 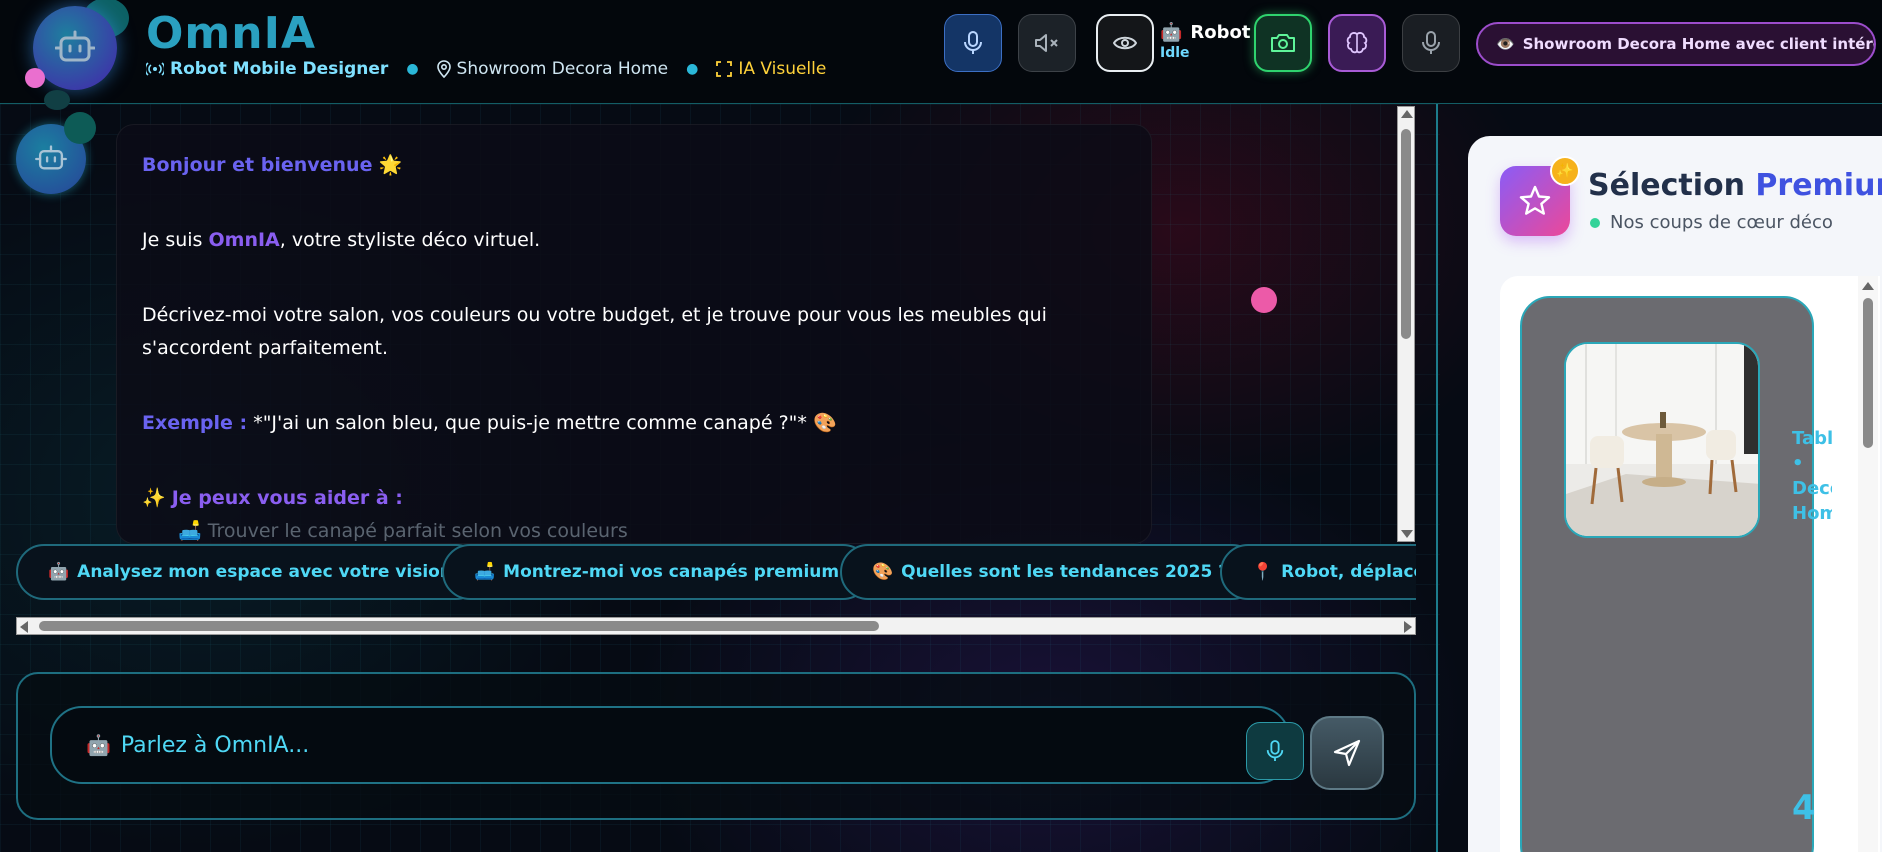 I want to click on role-text: Robot Mobile Designer, so click(x=279, y=69).